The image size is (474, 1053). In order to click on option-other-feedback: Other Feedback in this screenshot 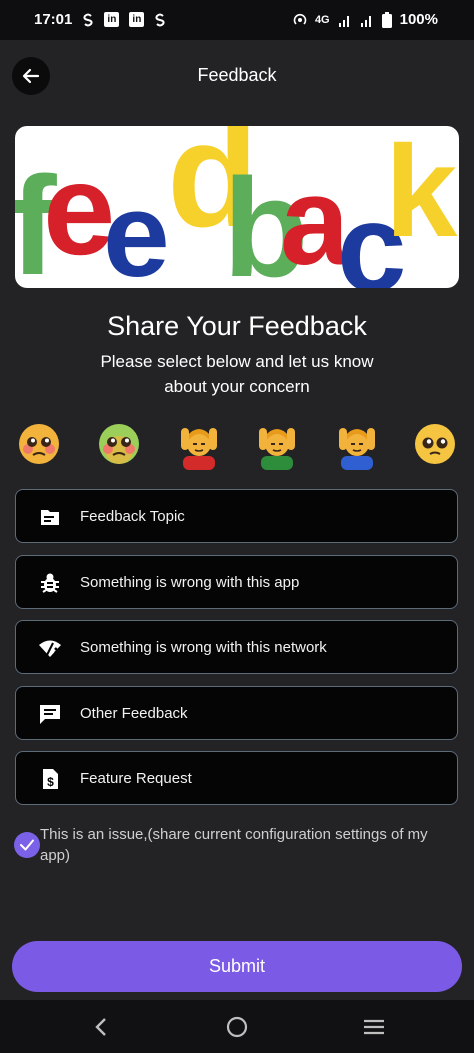, I will do `click(236, 713)`.